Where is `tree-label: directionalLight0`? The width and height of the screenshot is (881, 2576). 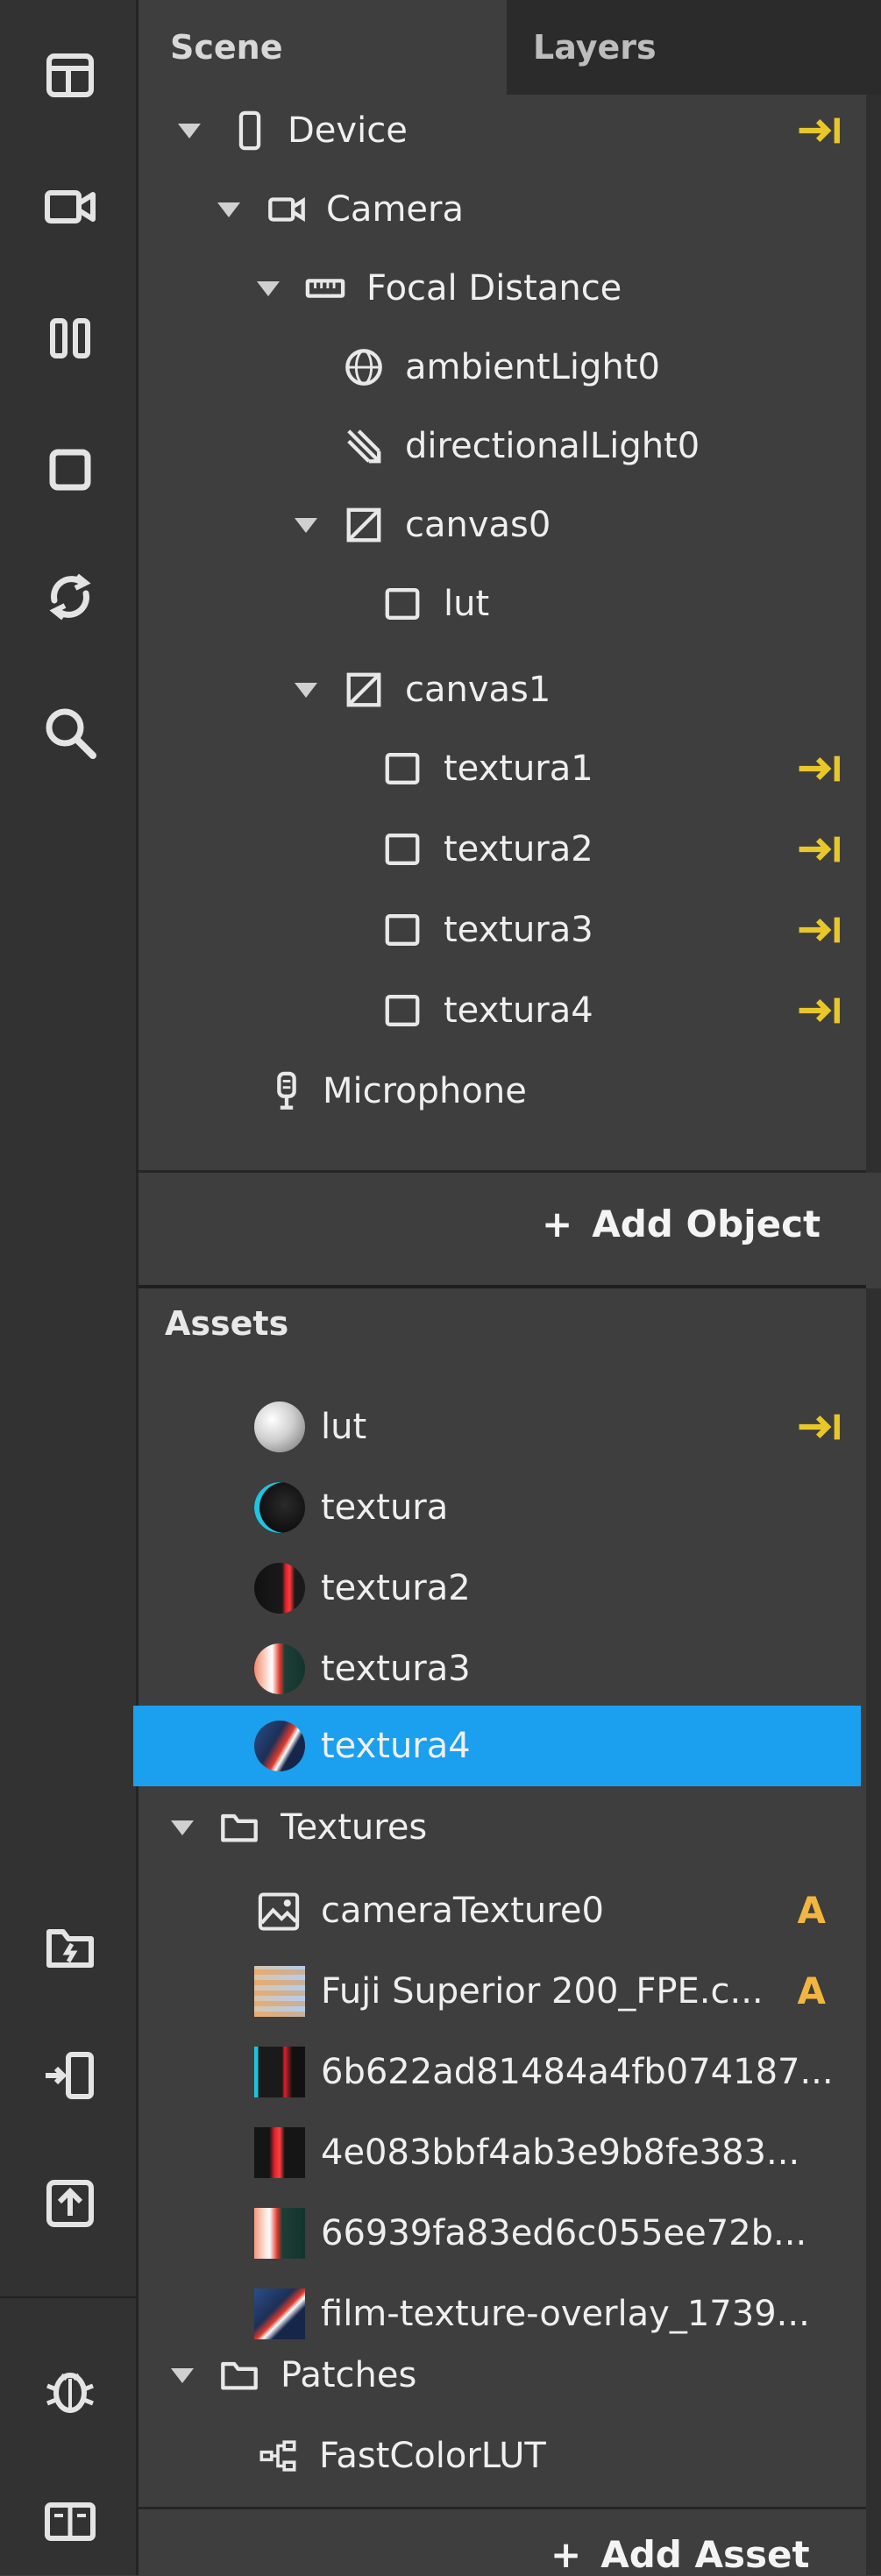 tree-label: directionalLight0 is located at coordinates (552, 446).